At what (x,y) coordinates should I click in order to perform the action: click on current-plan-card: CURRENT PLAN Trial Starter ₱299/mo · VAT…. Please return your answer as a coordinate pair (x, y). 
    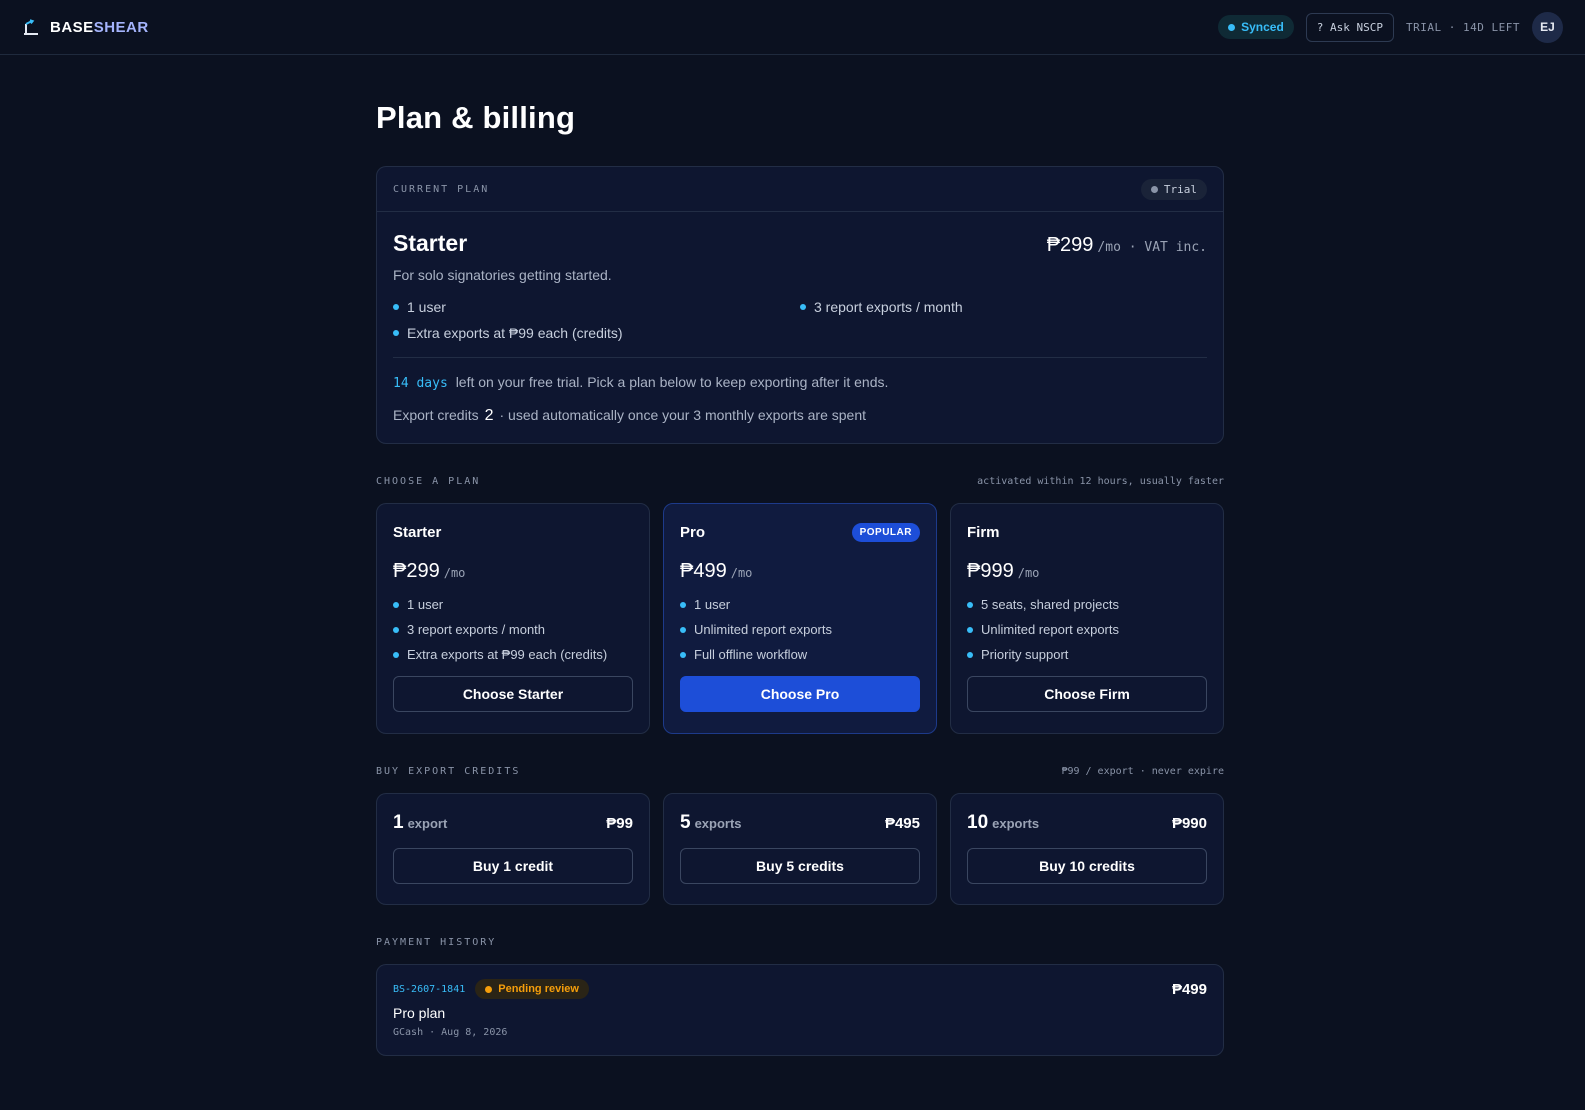
    Looking at the image, I should click on (800, 305).